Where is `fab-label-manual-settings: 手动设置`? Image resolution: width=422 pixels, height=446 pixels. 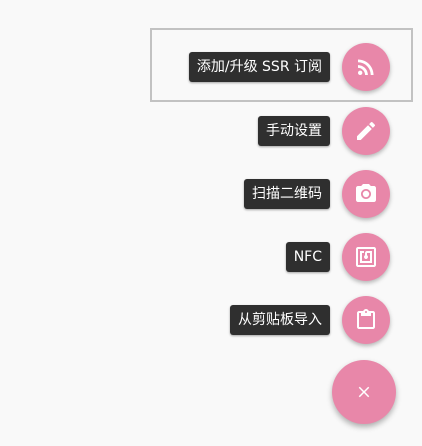
fab-label-manual-settings: 手动设置 is located at coordinates (294, 131).